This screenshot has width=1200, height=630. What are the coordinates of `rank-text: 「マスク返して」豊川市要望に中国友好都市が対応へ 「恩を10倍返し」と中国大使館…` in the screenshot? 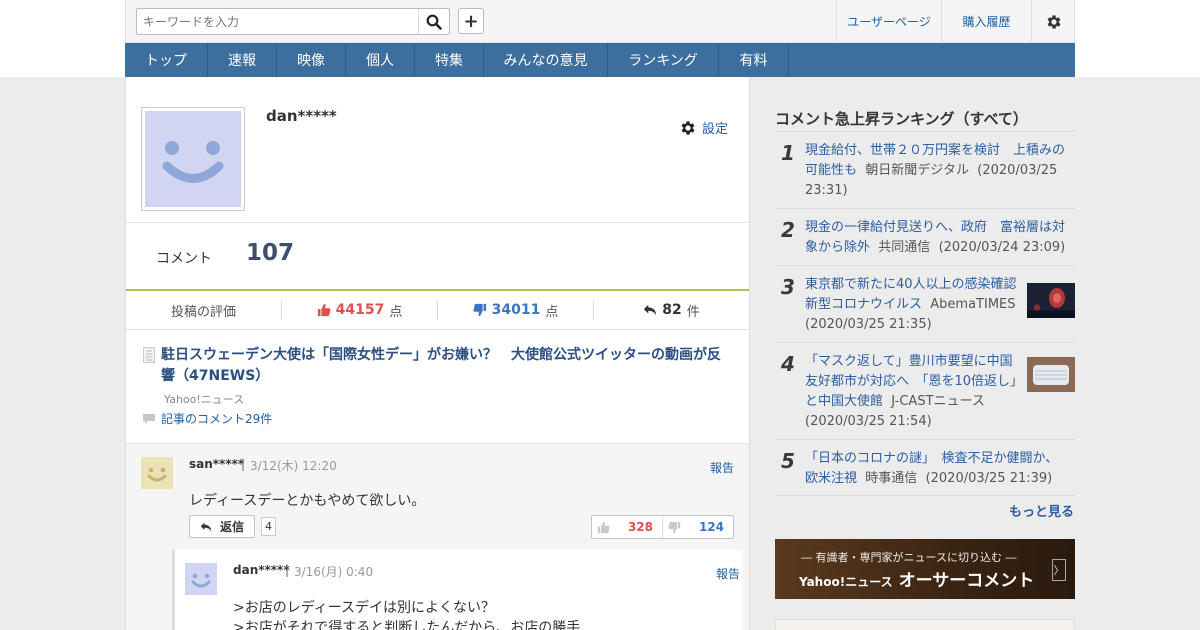 It's located at (912, 392).